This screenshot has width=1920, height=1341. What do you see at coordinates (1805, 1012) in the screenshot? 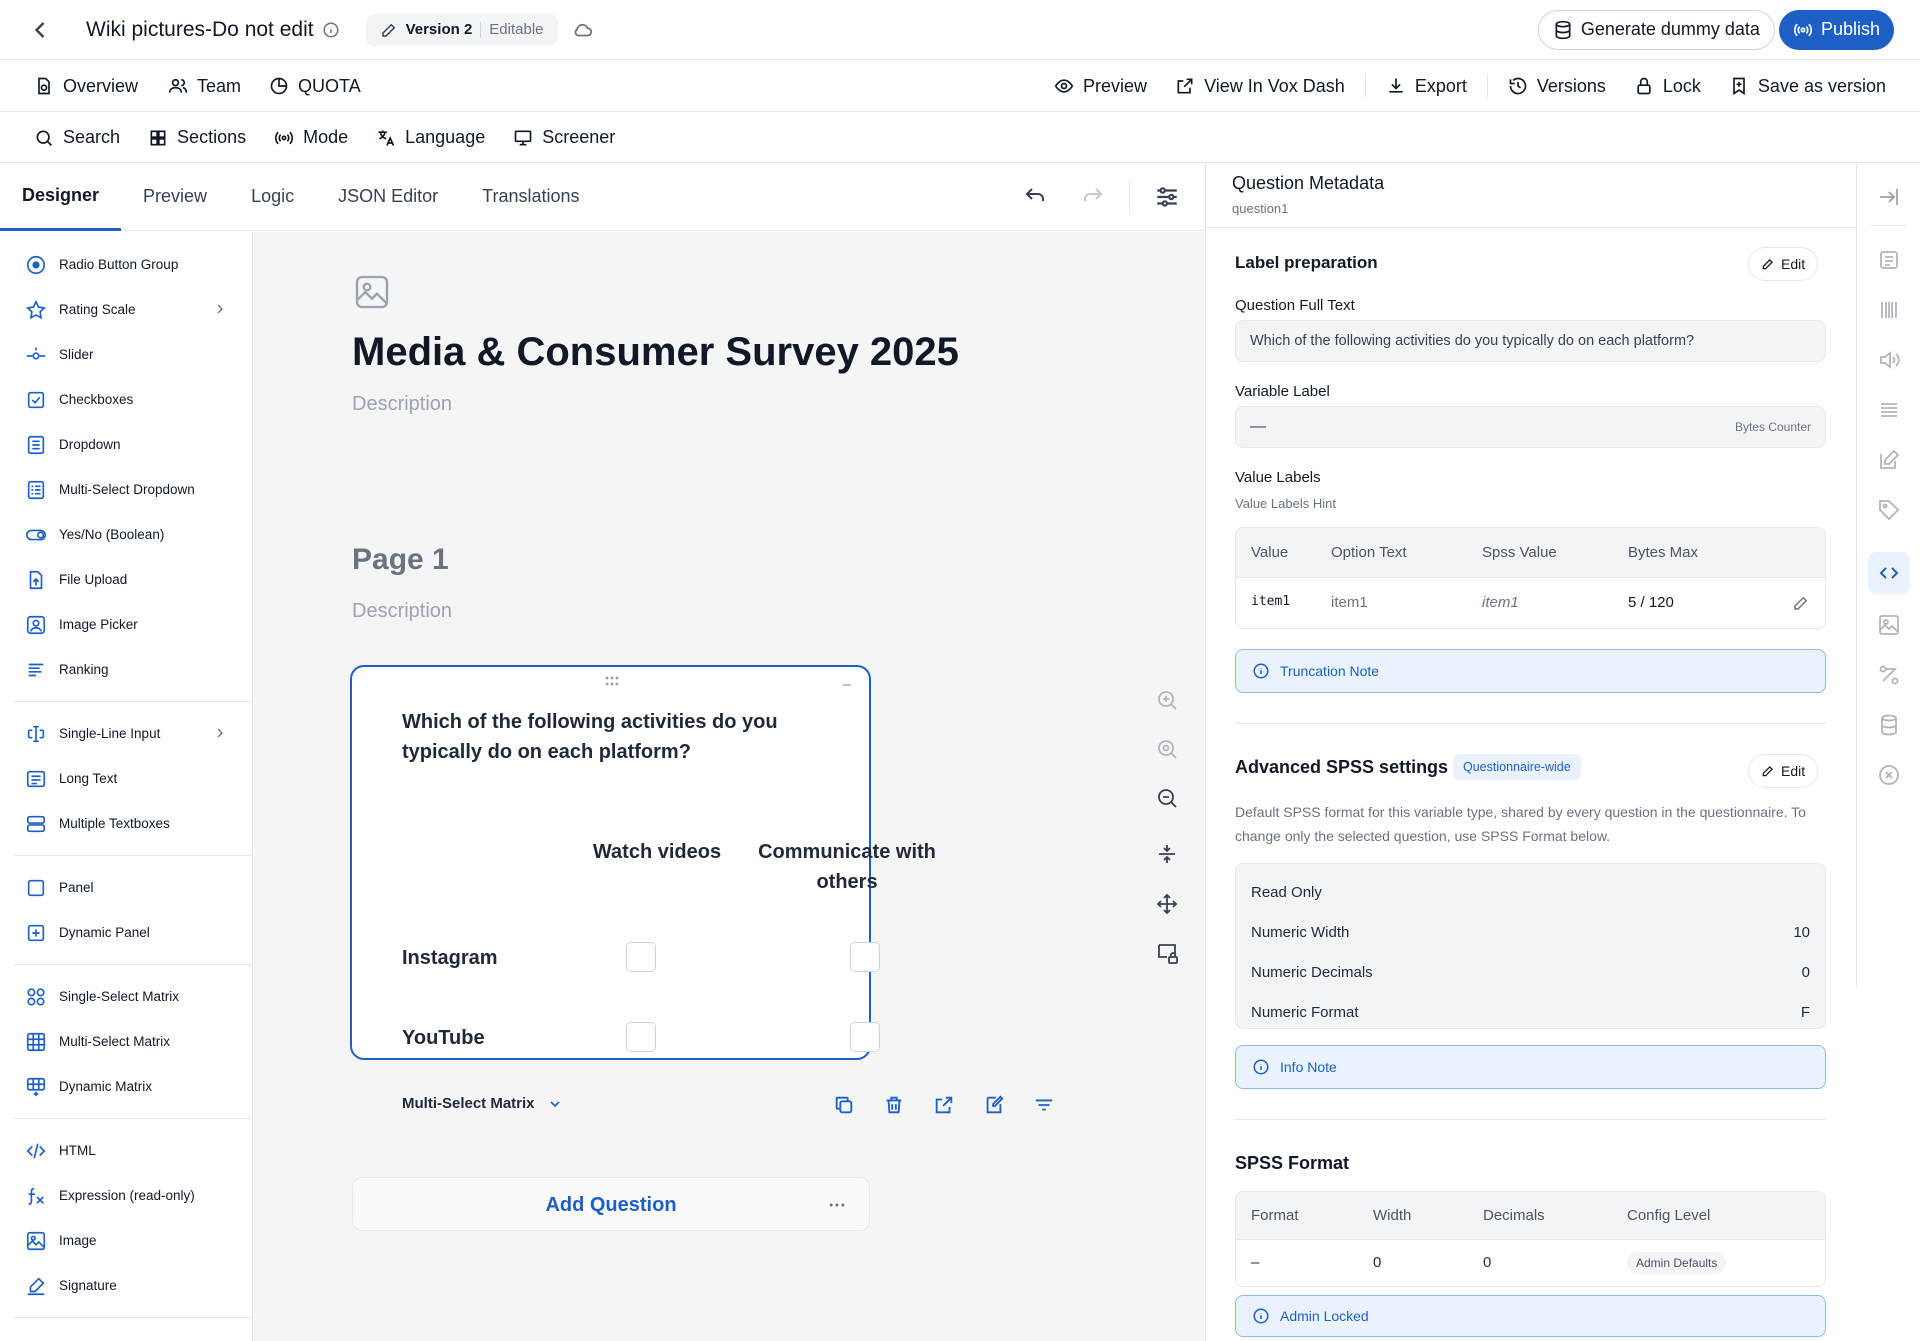
I see `setting-value: F` at bounding box center [1805, 1012].